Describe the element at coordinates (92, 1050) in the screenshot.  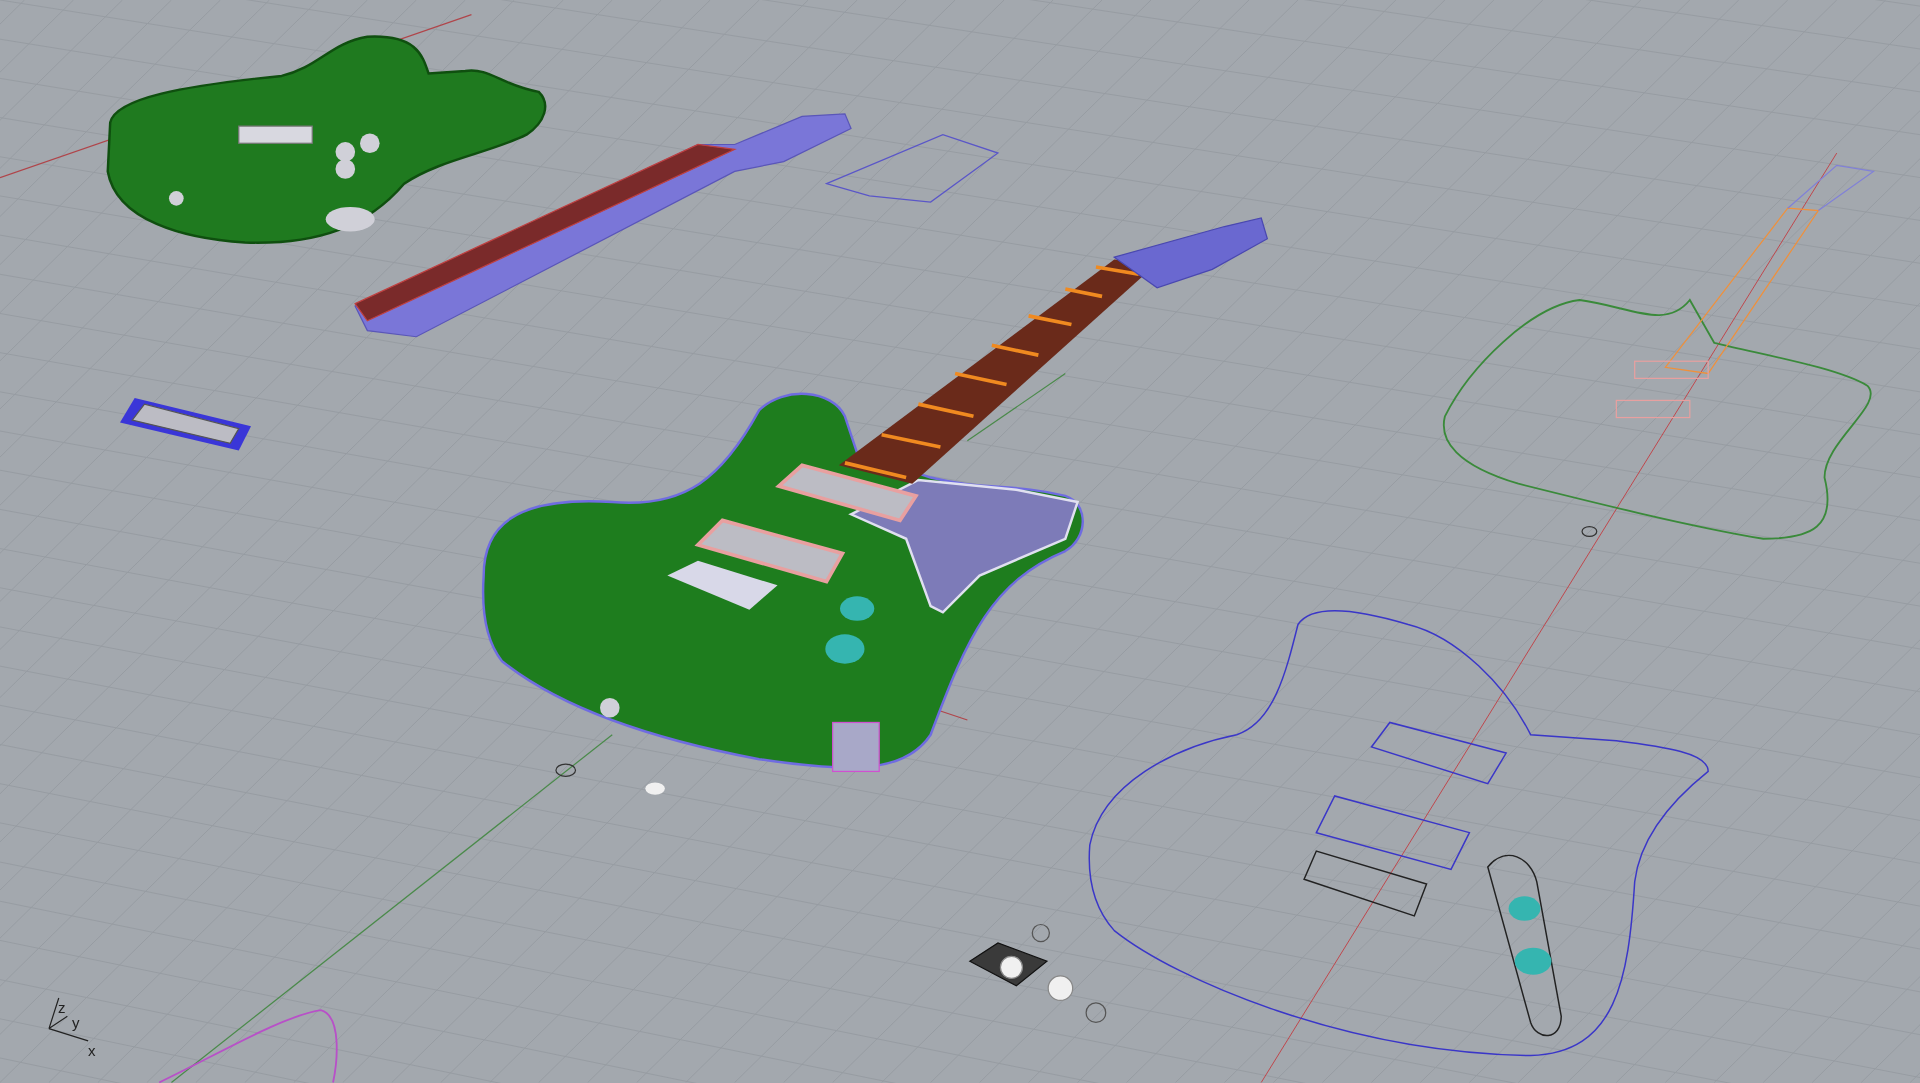
I see `axis-label: x` at that location.